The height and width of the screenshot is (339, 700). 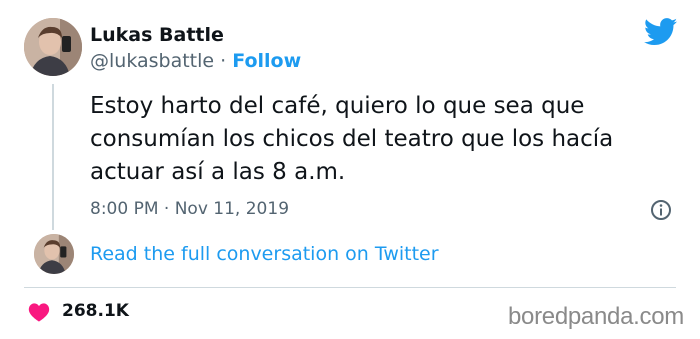 I want to click on reply-author-avatar, so click(x=54, y=254).